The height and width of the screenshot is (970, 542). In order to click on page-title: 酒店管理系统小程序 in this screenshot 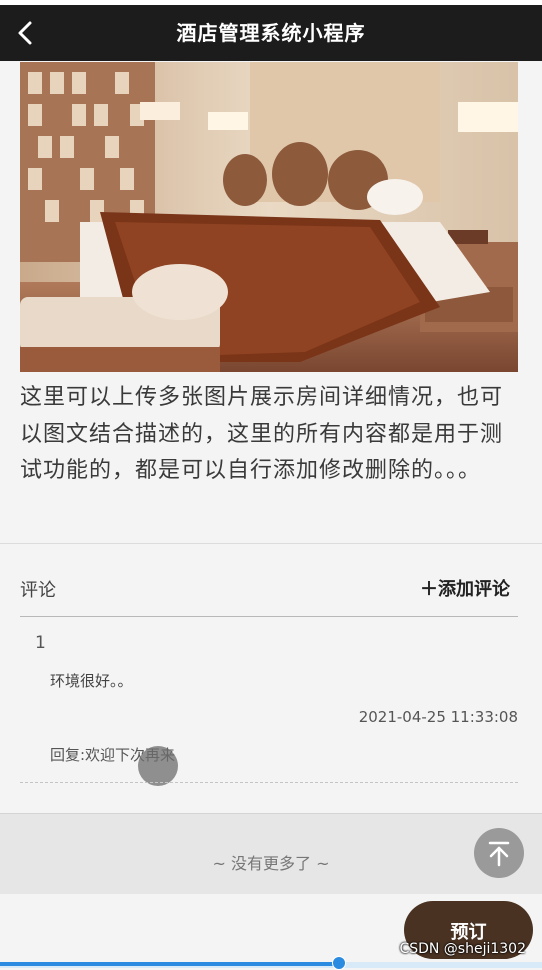, I will do `click(271, 33)`.